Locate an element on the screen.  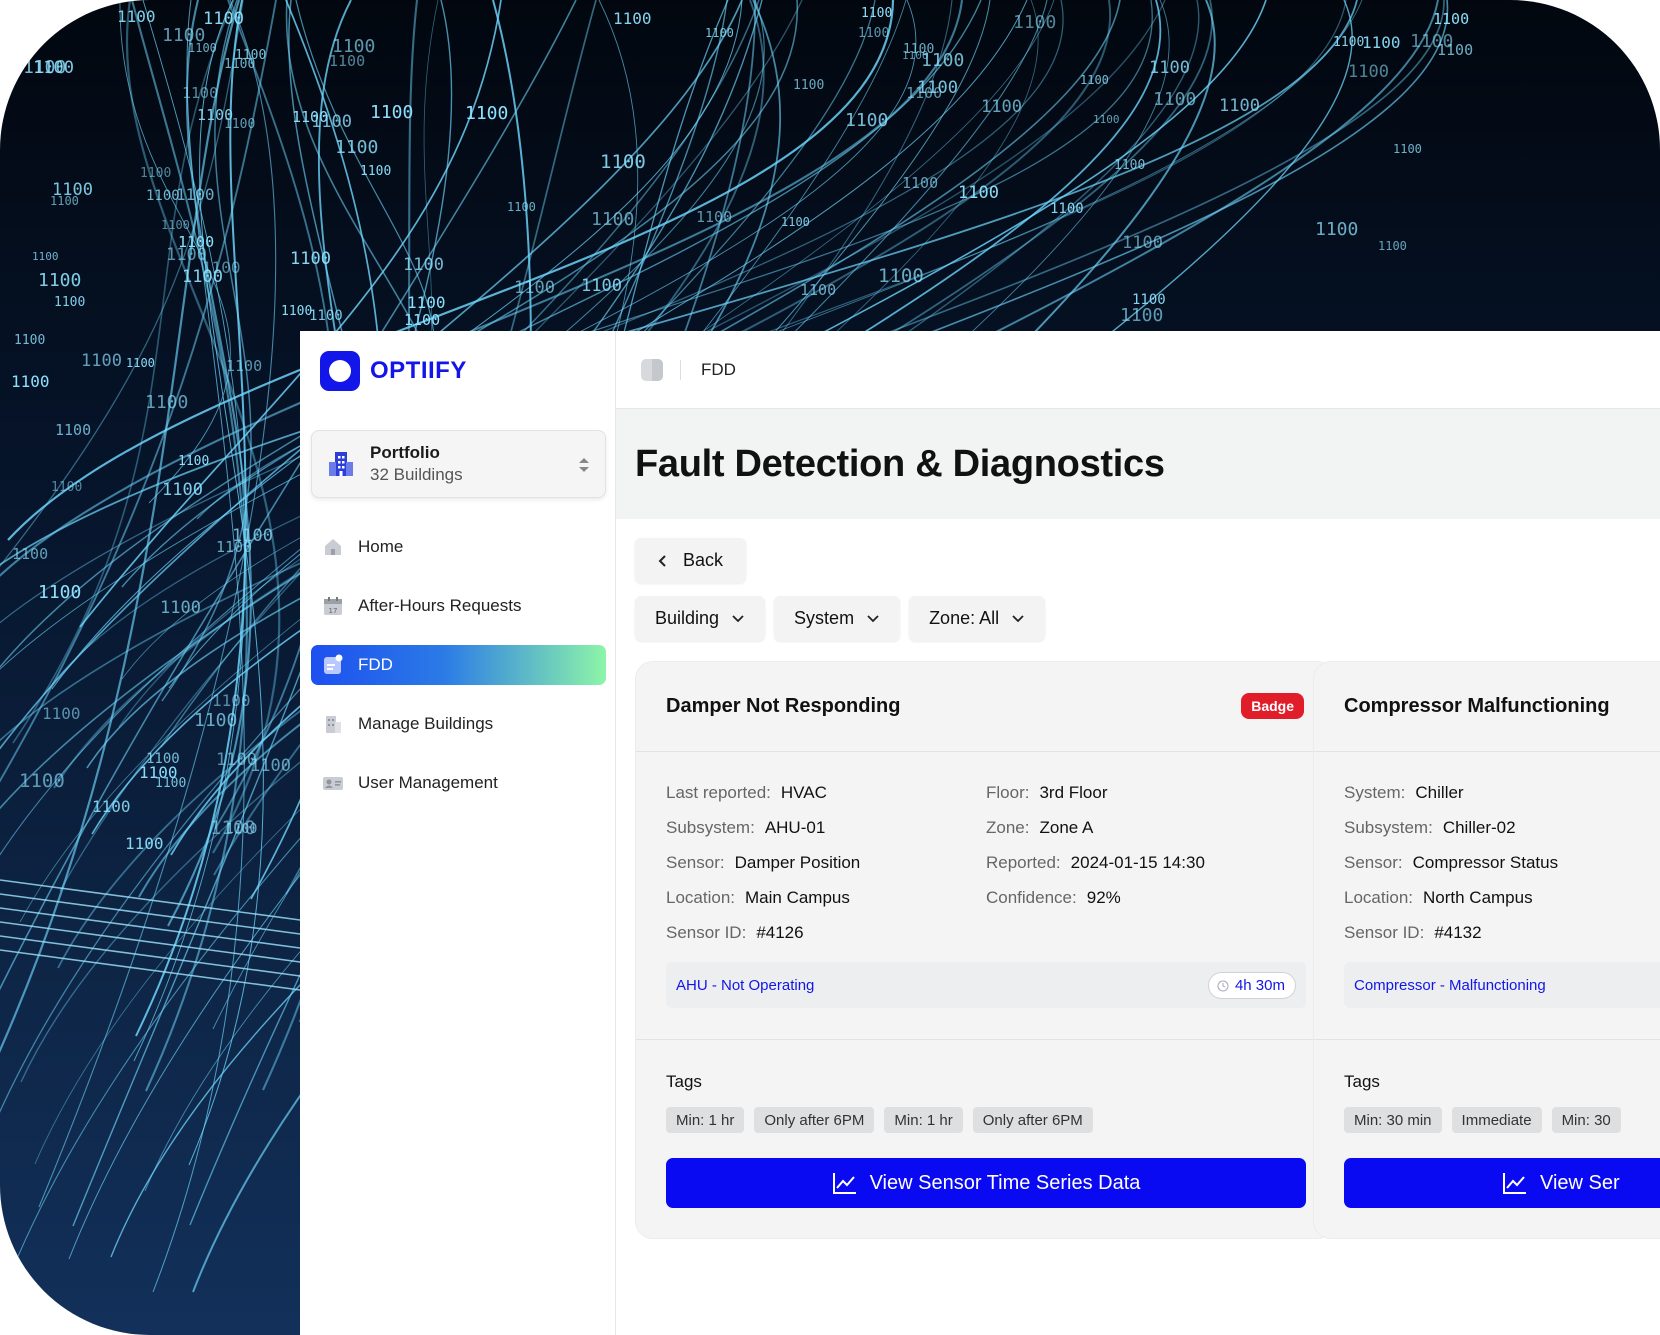
card-header: Compressor Malfunctioning is located at coordinates (1487, 707).